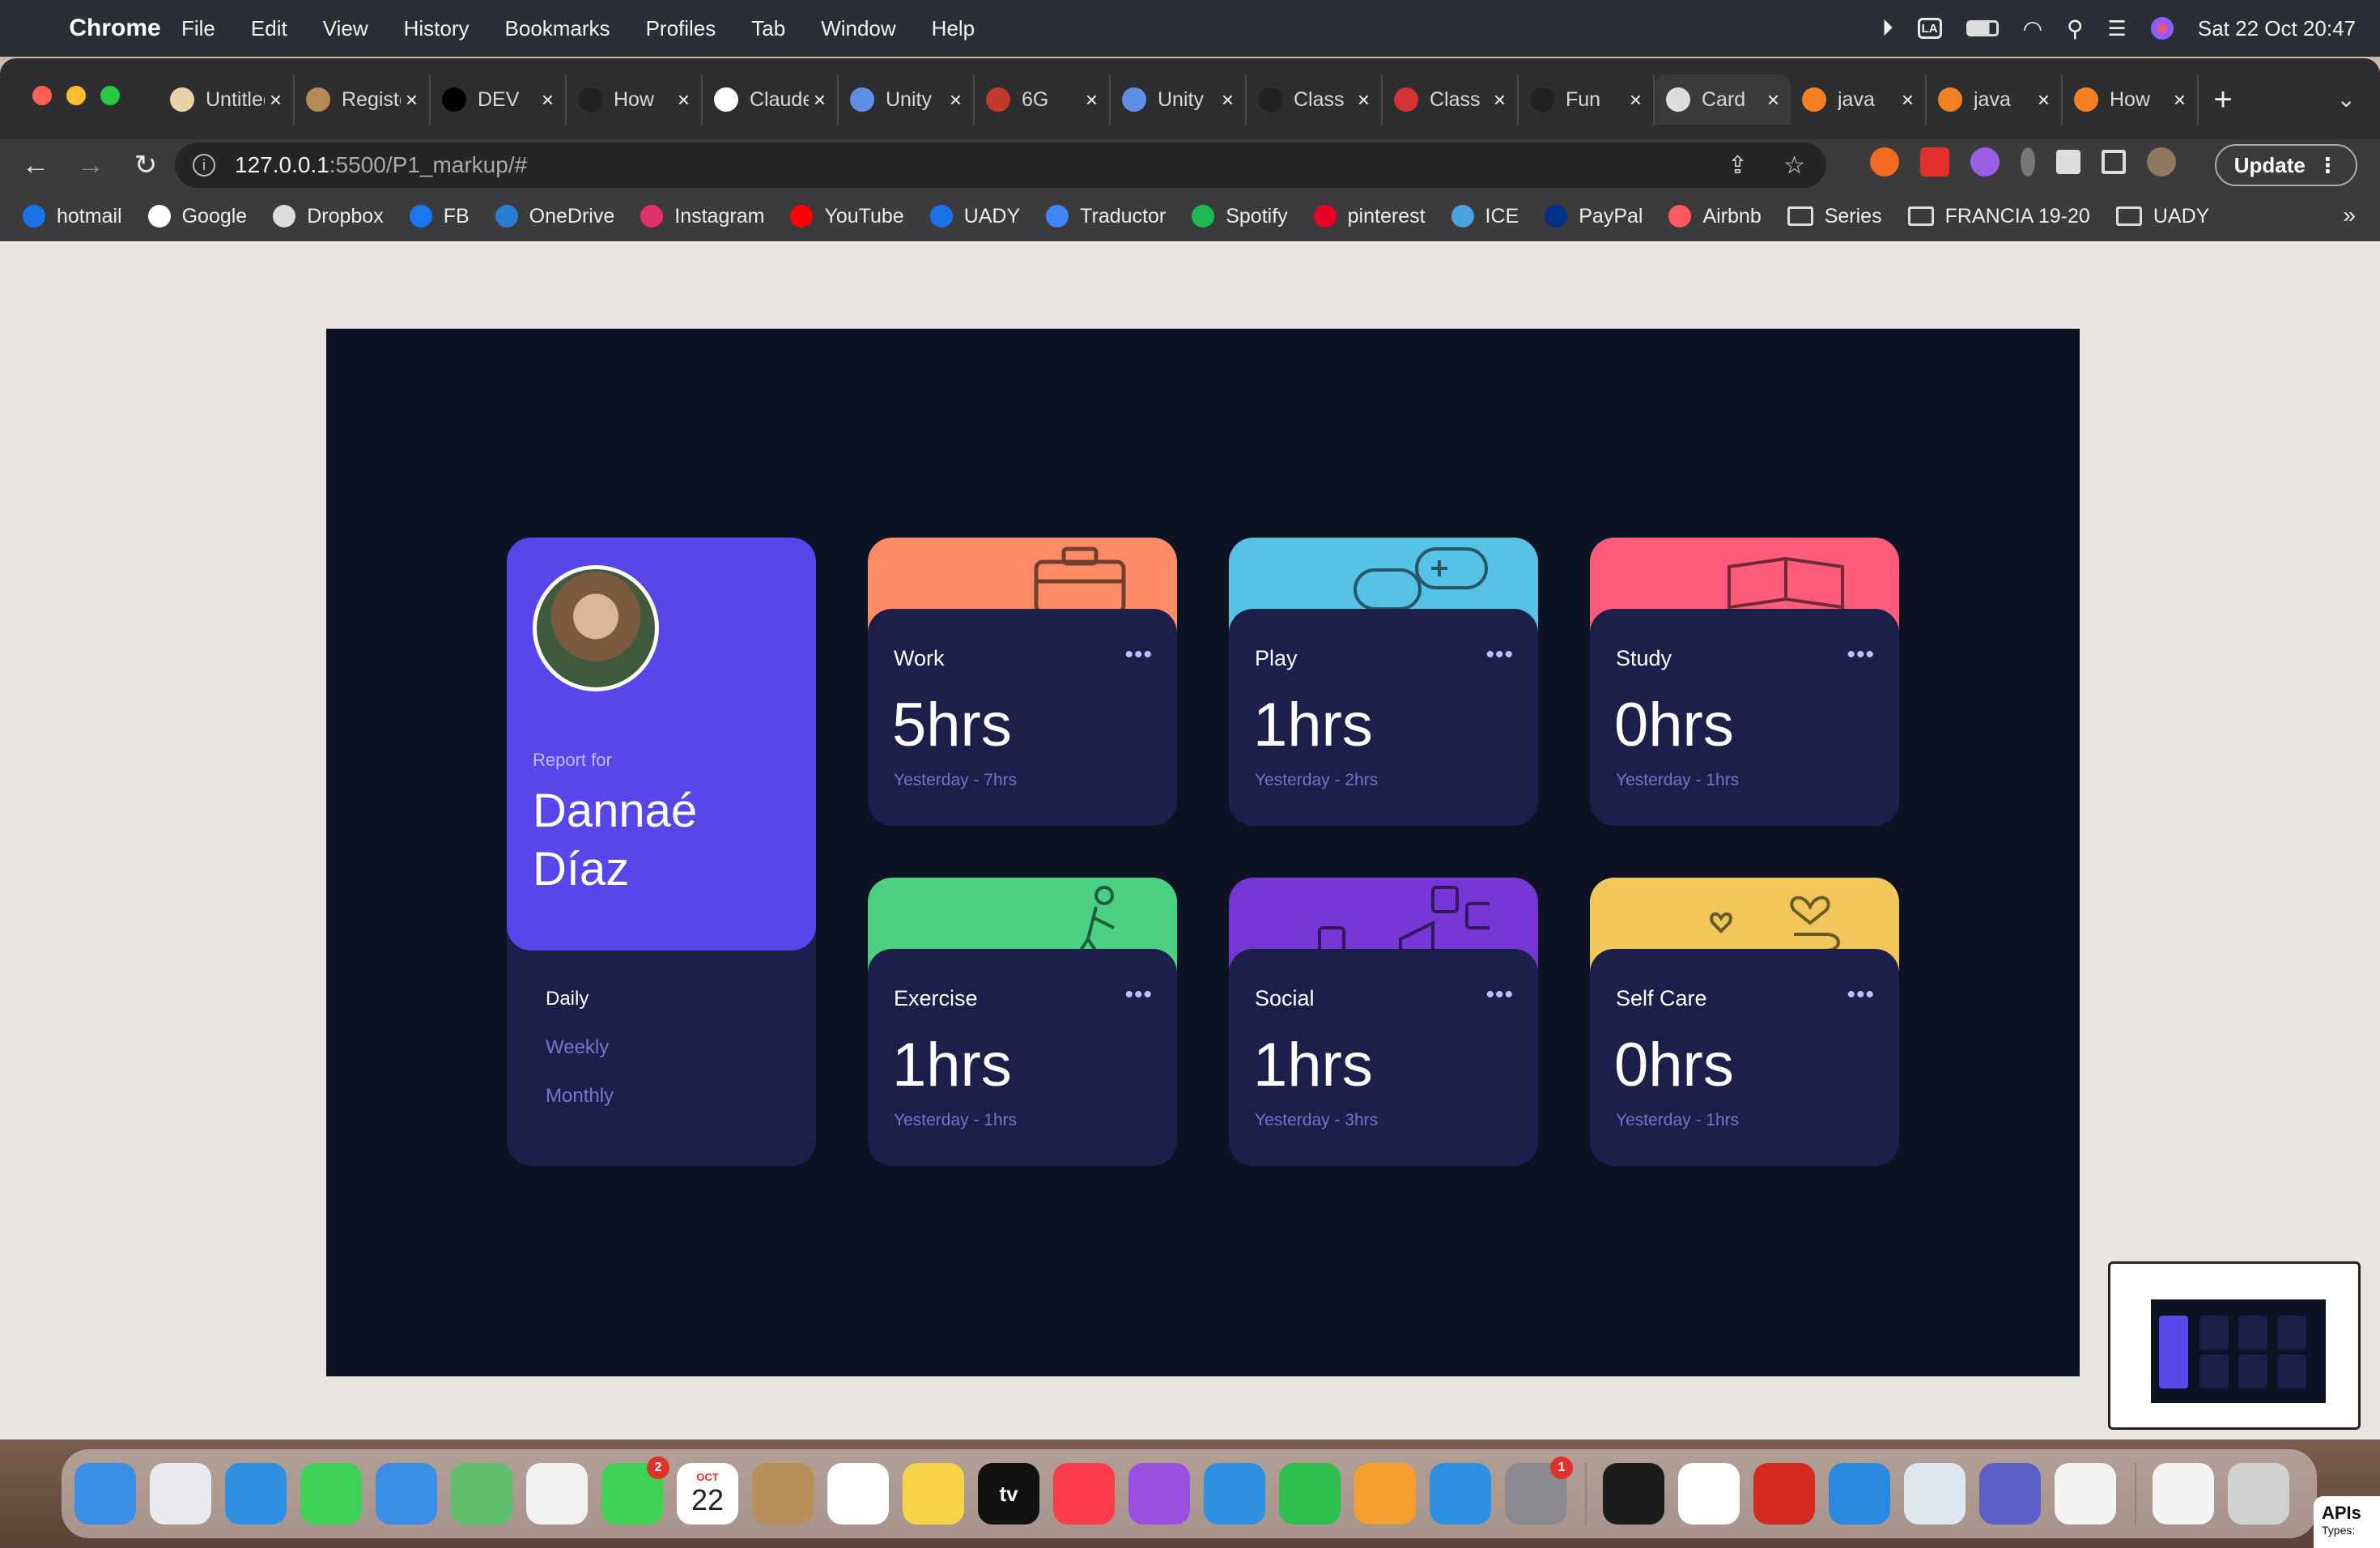 The image size is (2380, 1548). What do you see at coordinates (1539, 1491) in the screenshot?
I see `dock-app-system-preferences: 1` at bounding box center [1539, 1491].